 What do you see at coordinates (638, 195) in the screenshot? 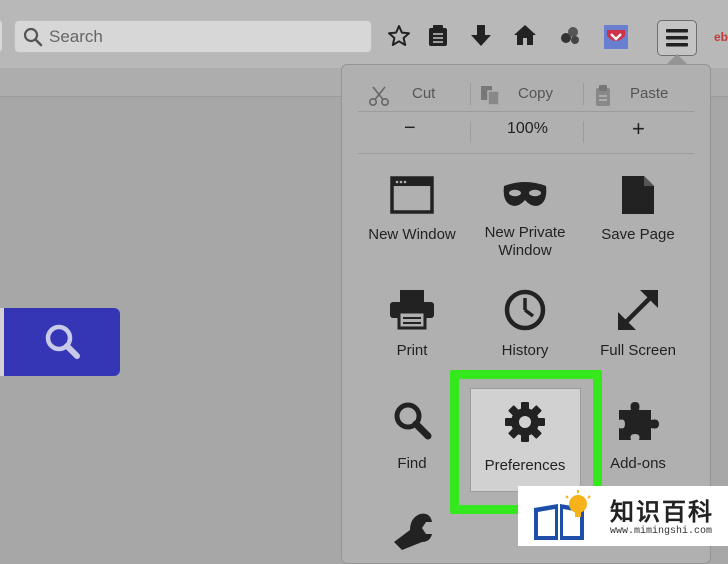
I see `save-page-icon` at bounding box center [638, 195].